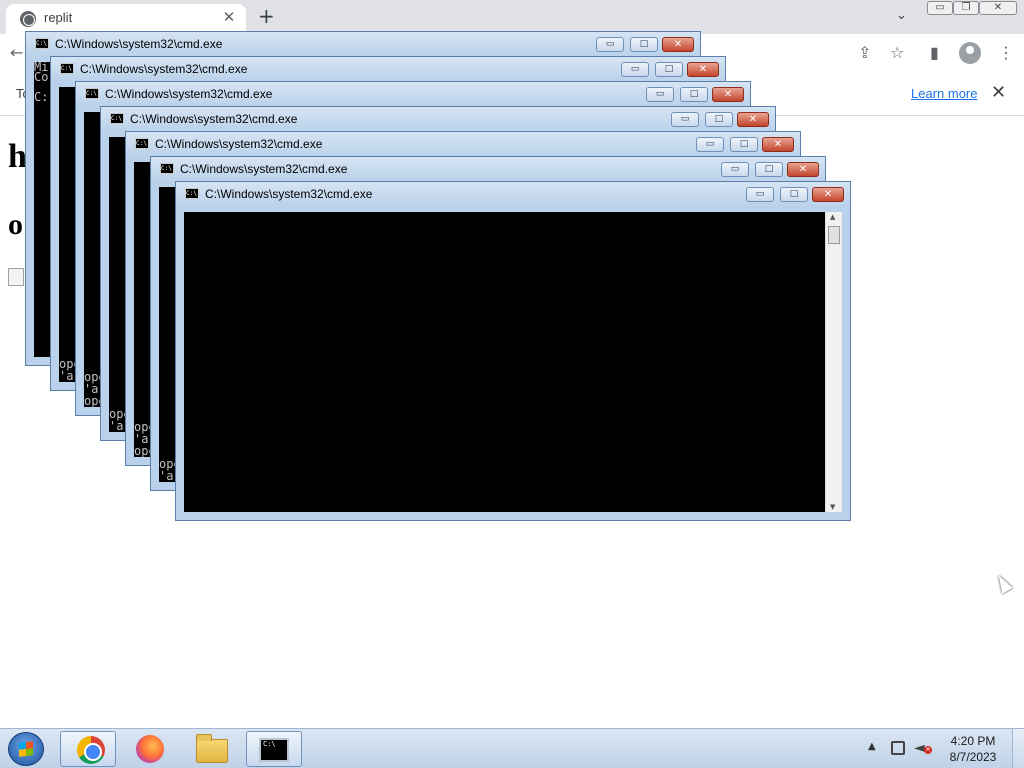 This screenshot has width=1024, height=768. I want to click on folder-icon, so click(212, 748).